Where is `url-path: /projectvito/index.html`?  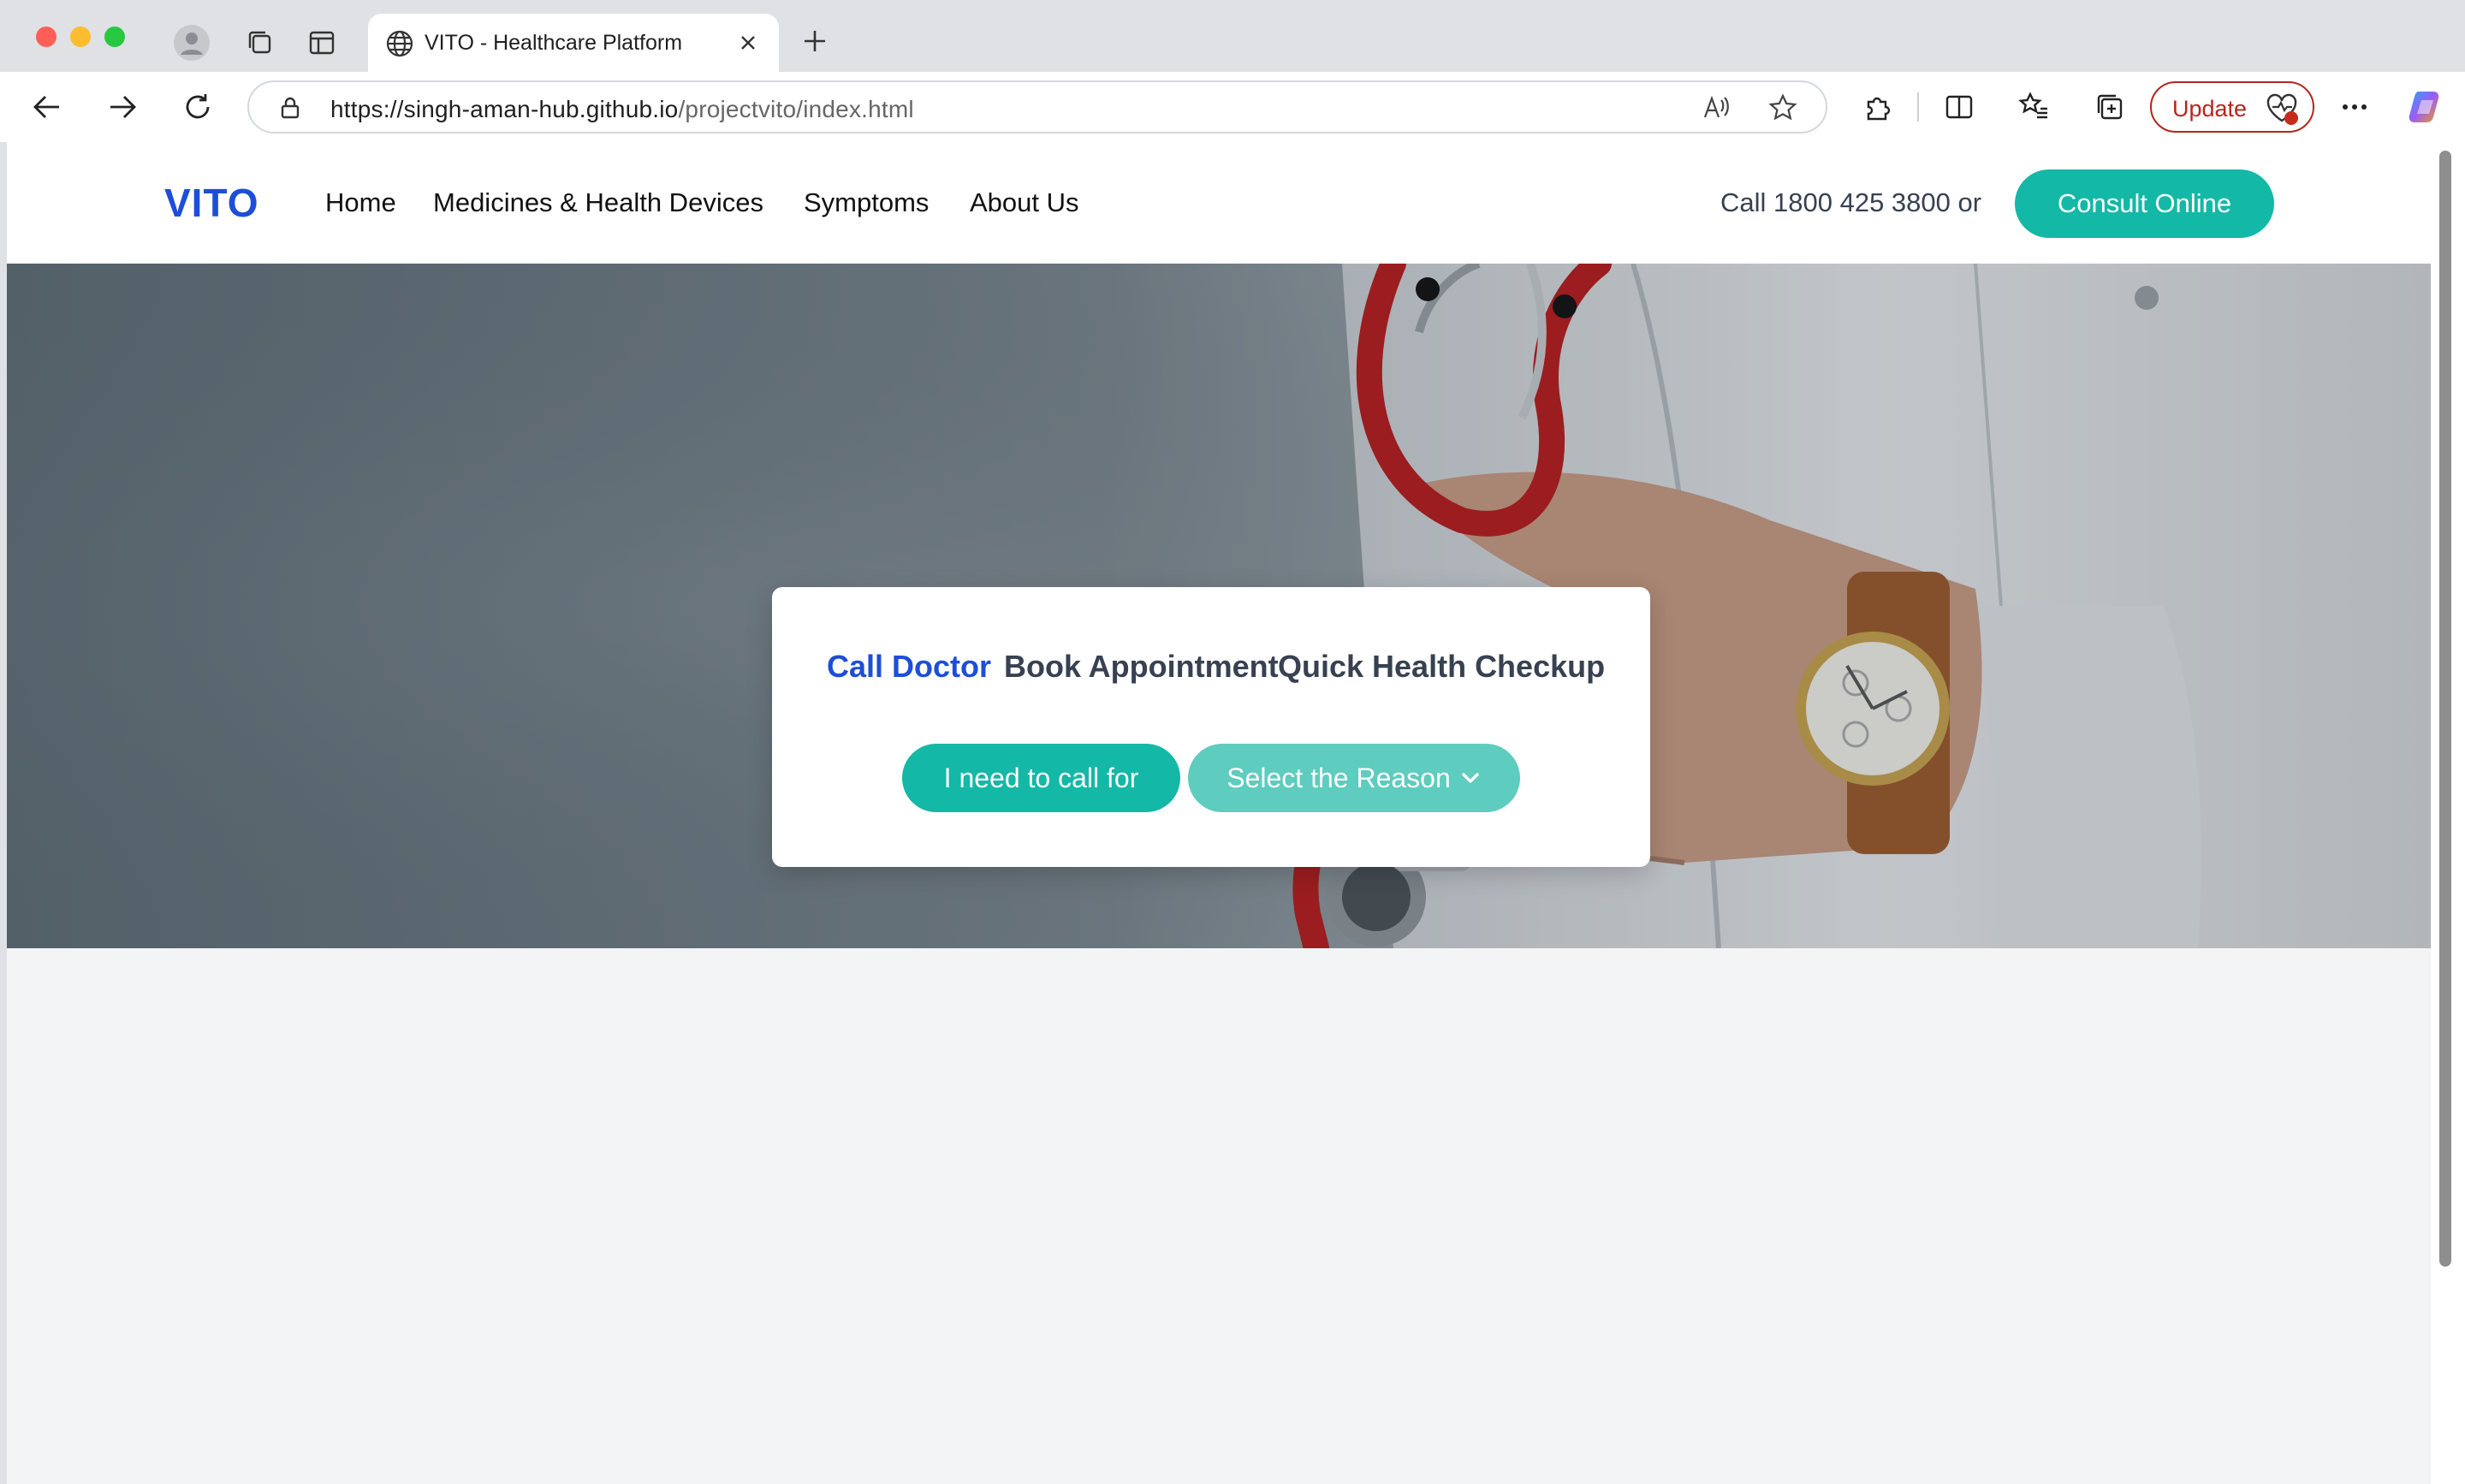 url-path: /projectvito/index.html is located at coordinates (796, 109).